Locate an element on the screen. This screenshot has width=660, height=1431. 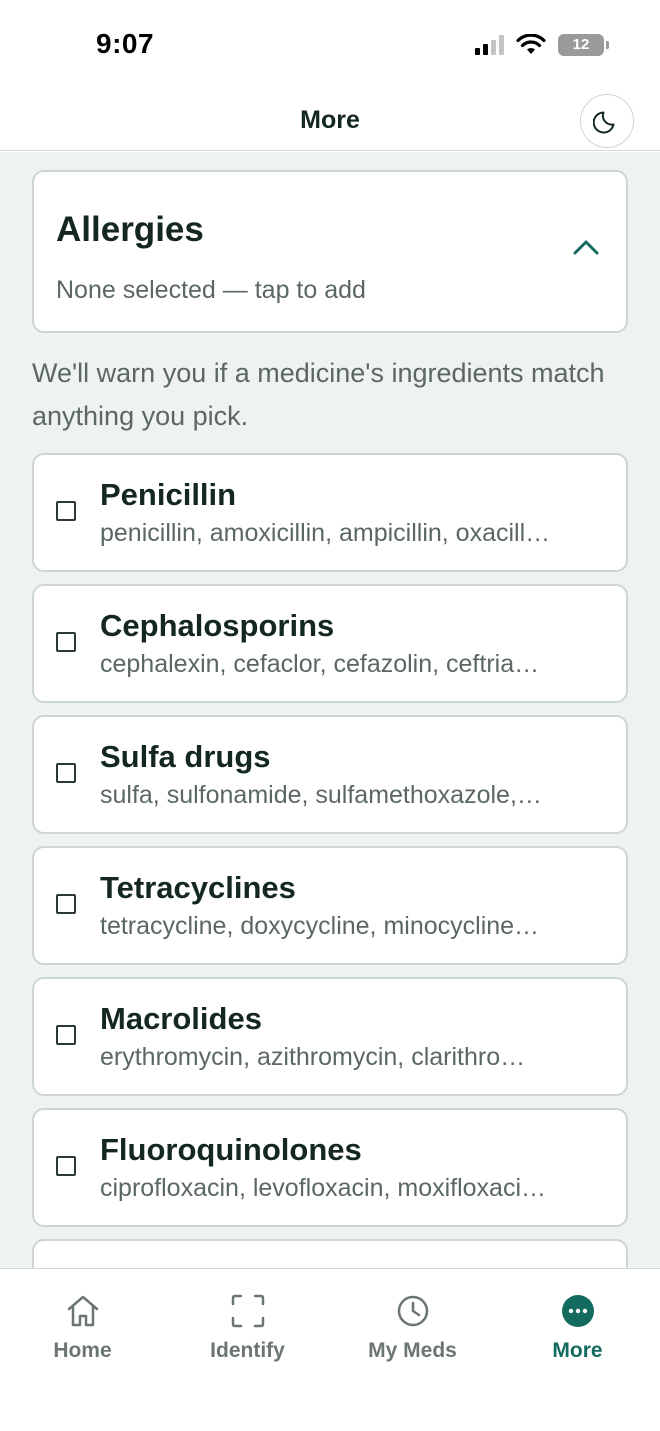
chevron-up-icon is located at coordinates (586, 247).